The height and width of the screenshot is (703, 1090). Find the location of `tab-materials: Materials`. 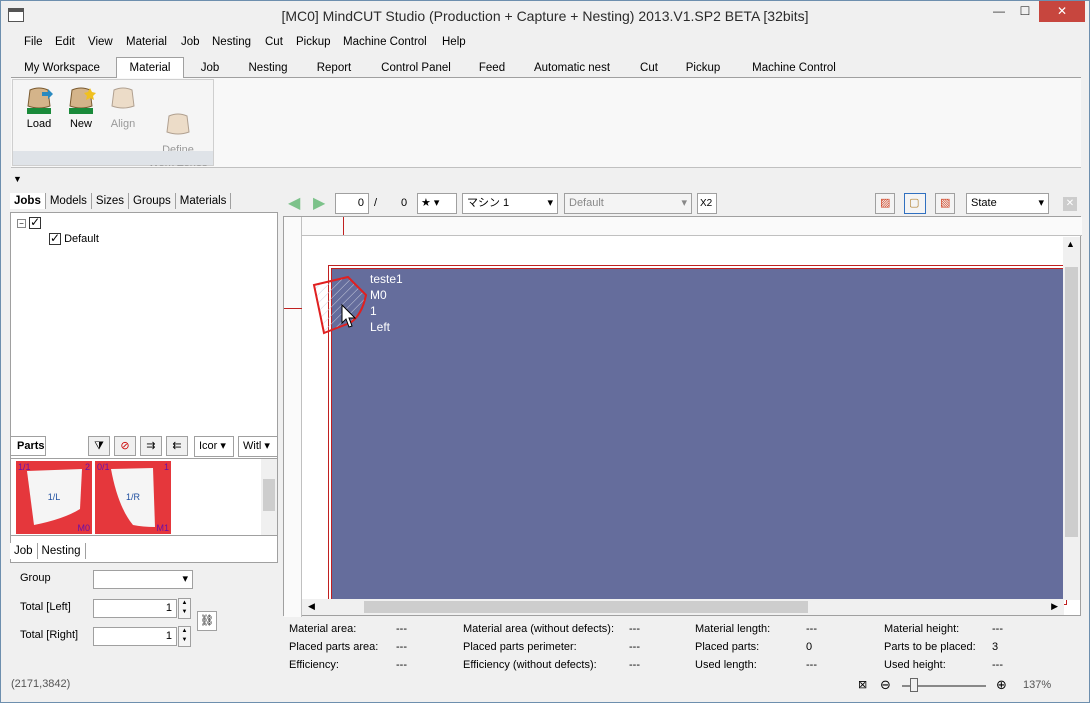

tab-materials: Materials is located at coordinates (204, 201).